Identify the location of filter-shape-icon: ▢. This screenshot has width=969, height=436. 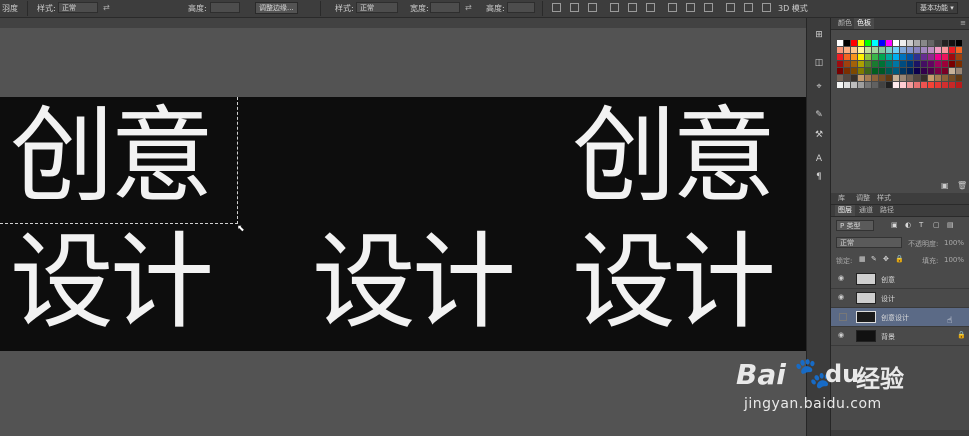
(936, 225).